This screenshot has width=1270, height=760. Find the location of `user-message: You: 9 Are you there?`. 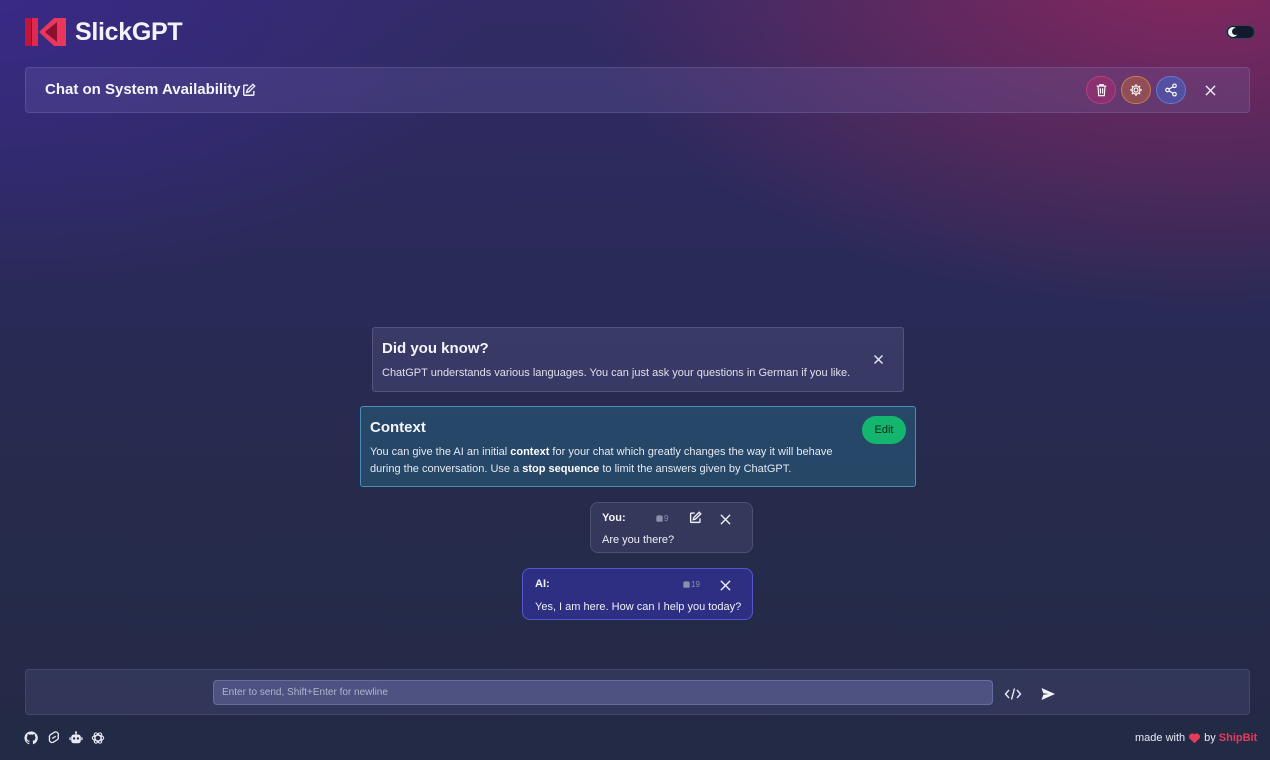

user-message: You: 9 Are you there? is located at coordinates (671, 527).